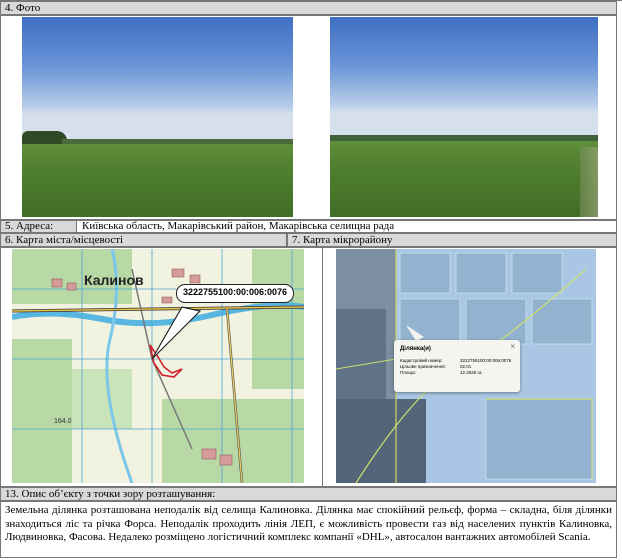 The image size is (622, 560). I want to click on elevation-label: 164.0, so click(63, 421).